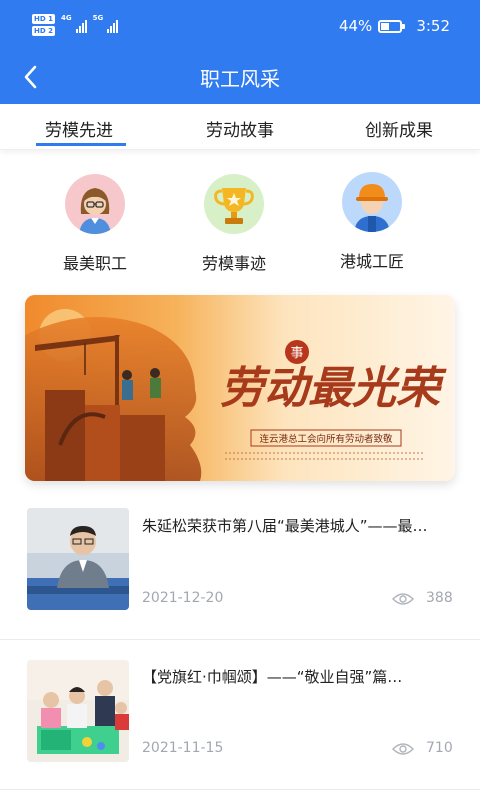 The image size is (480, 800). Describe the element at coordinates (95, 204) in the screenshot. I see `female-worker-avatar-icon` at that location.